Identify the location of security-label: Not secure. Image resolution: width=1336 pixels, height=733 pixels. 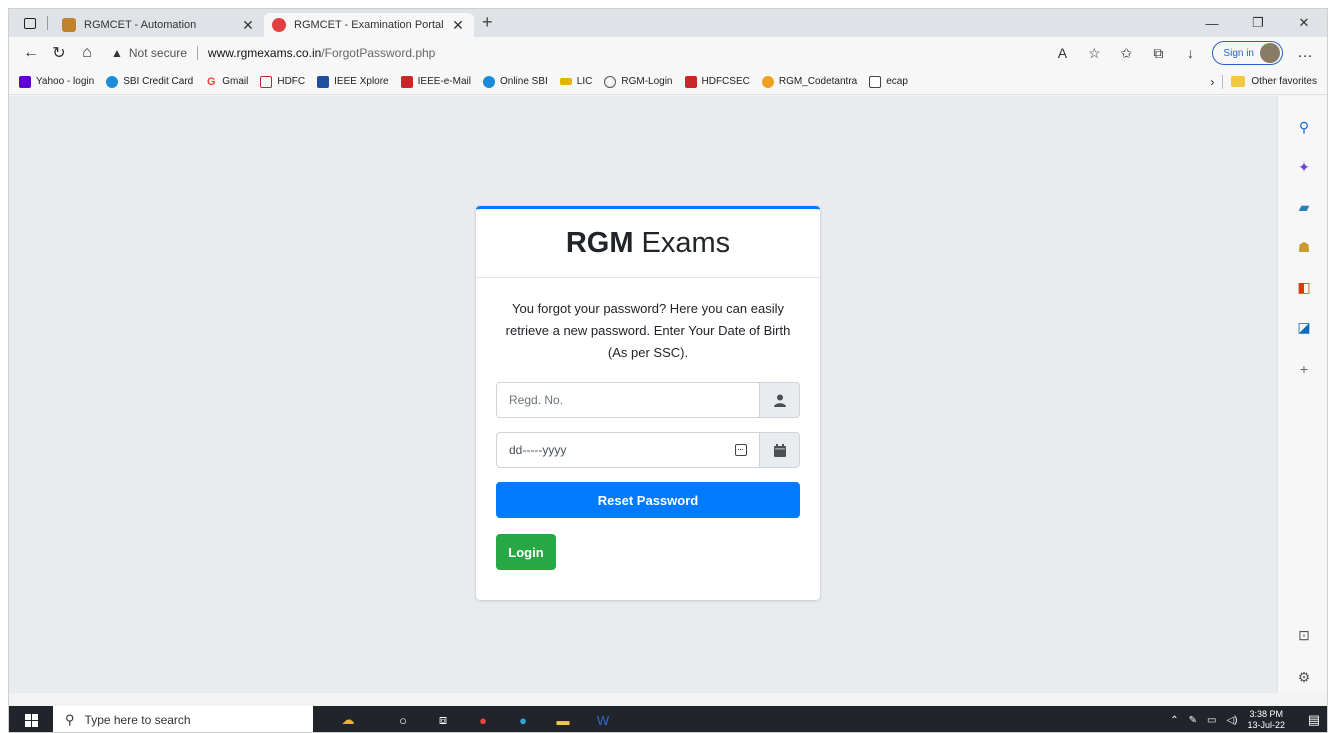
(157, 53).